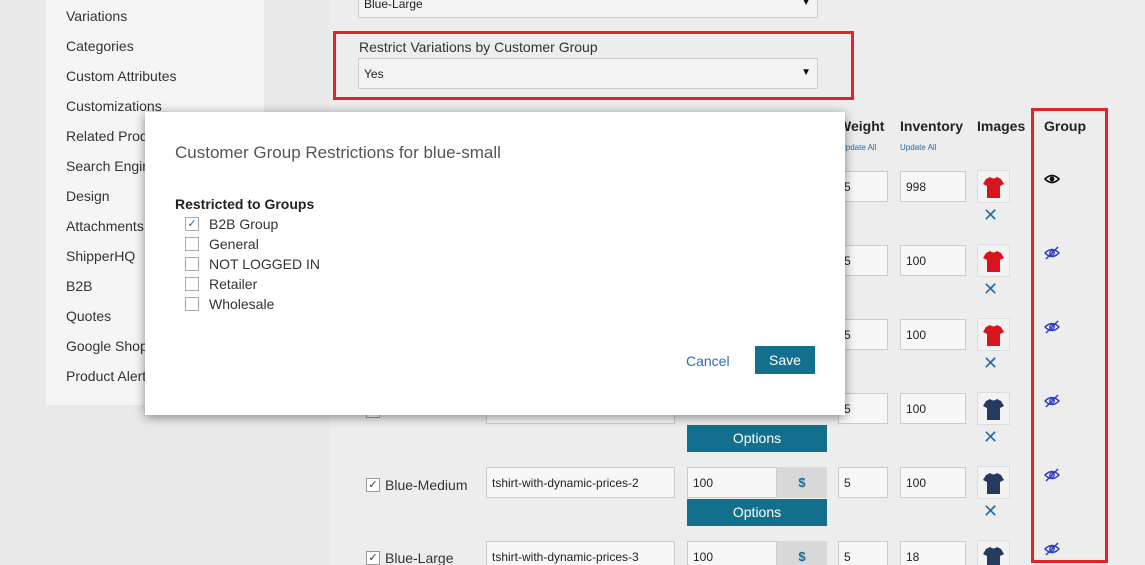 The image size is (1145, 565). Describe the element at coordinates (918, 147) in the screenshot. I see `inventory-update-all-link: Update All` at that location.